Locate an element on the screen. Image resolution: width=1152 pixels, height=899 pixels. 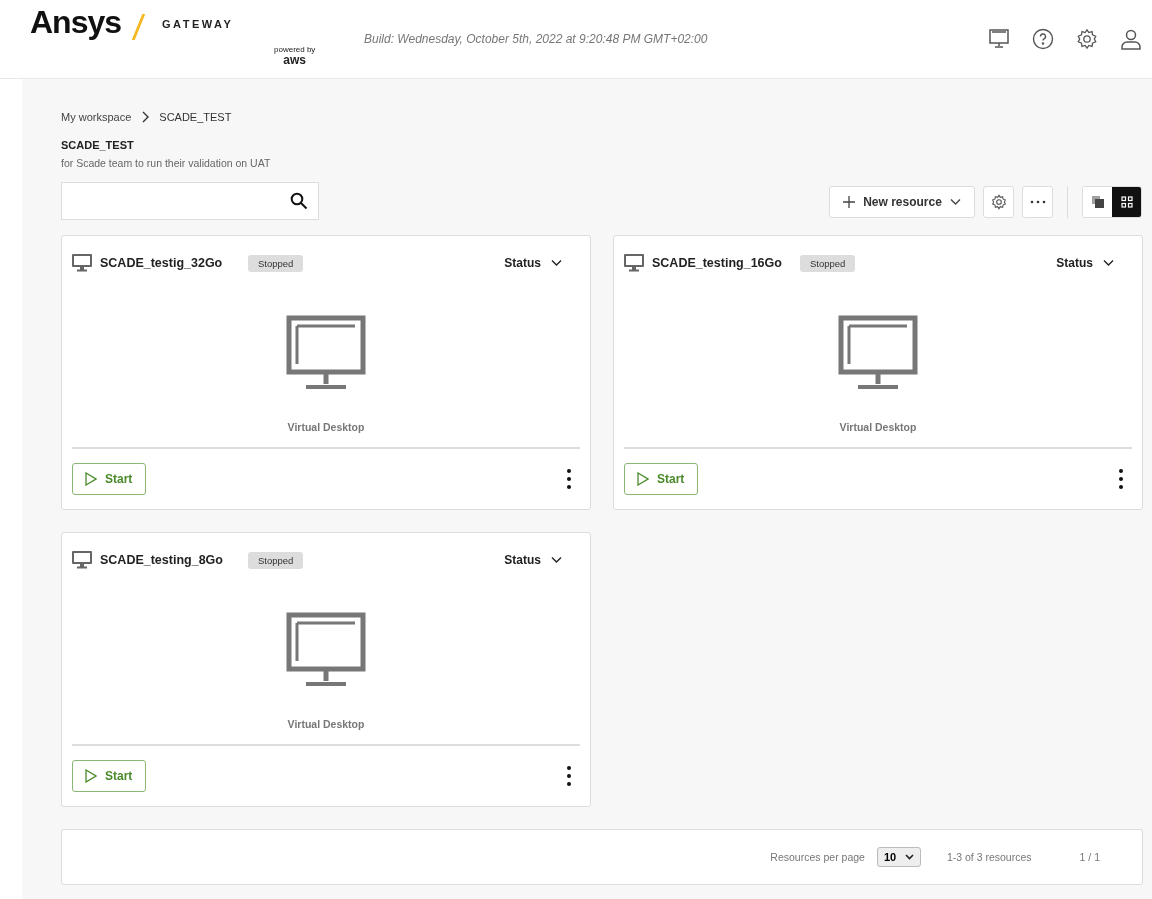
breadcrumb-item: SCADE_TEST is located at coordinates (195, 117).